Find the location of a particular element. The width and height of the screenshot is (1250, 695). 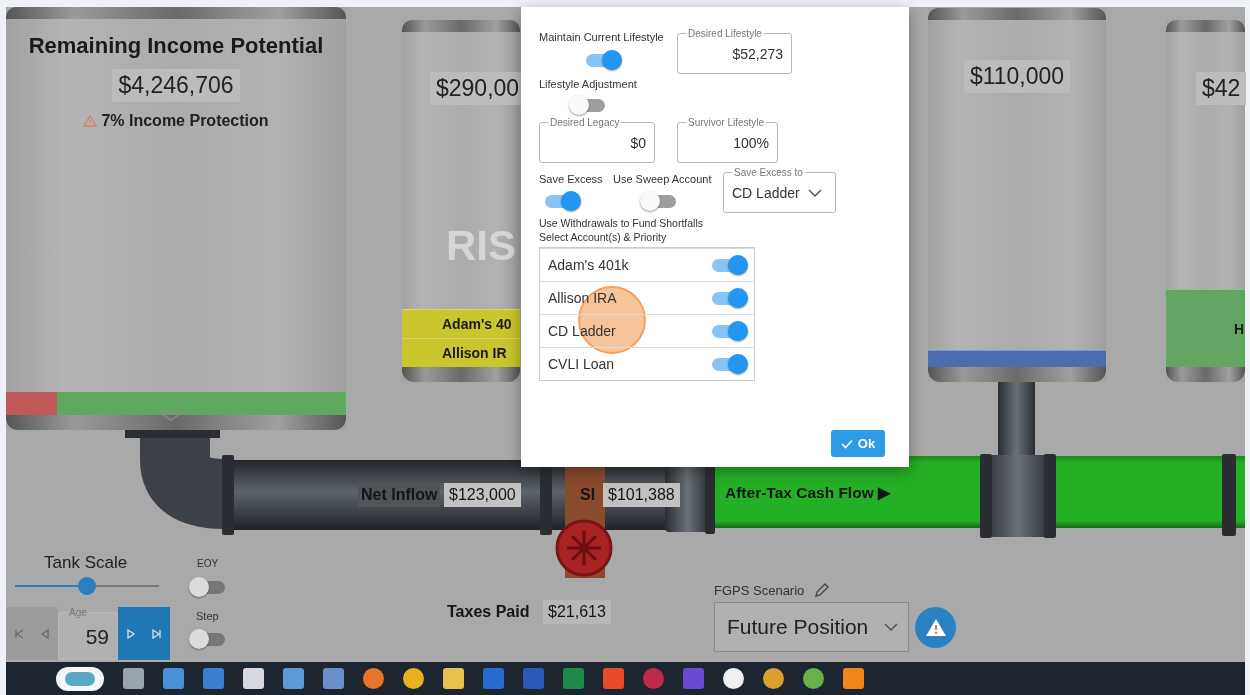

taxes-value: $21,613 is located at coordinates (577, 612).